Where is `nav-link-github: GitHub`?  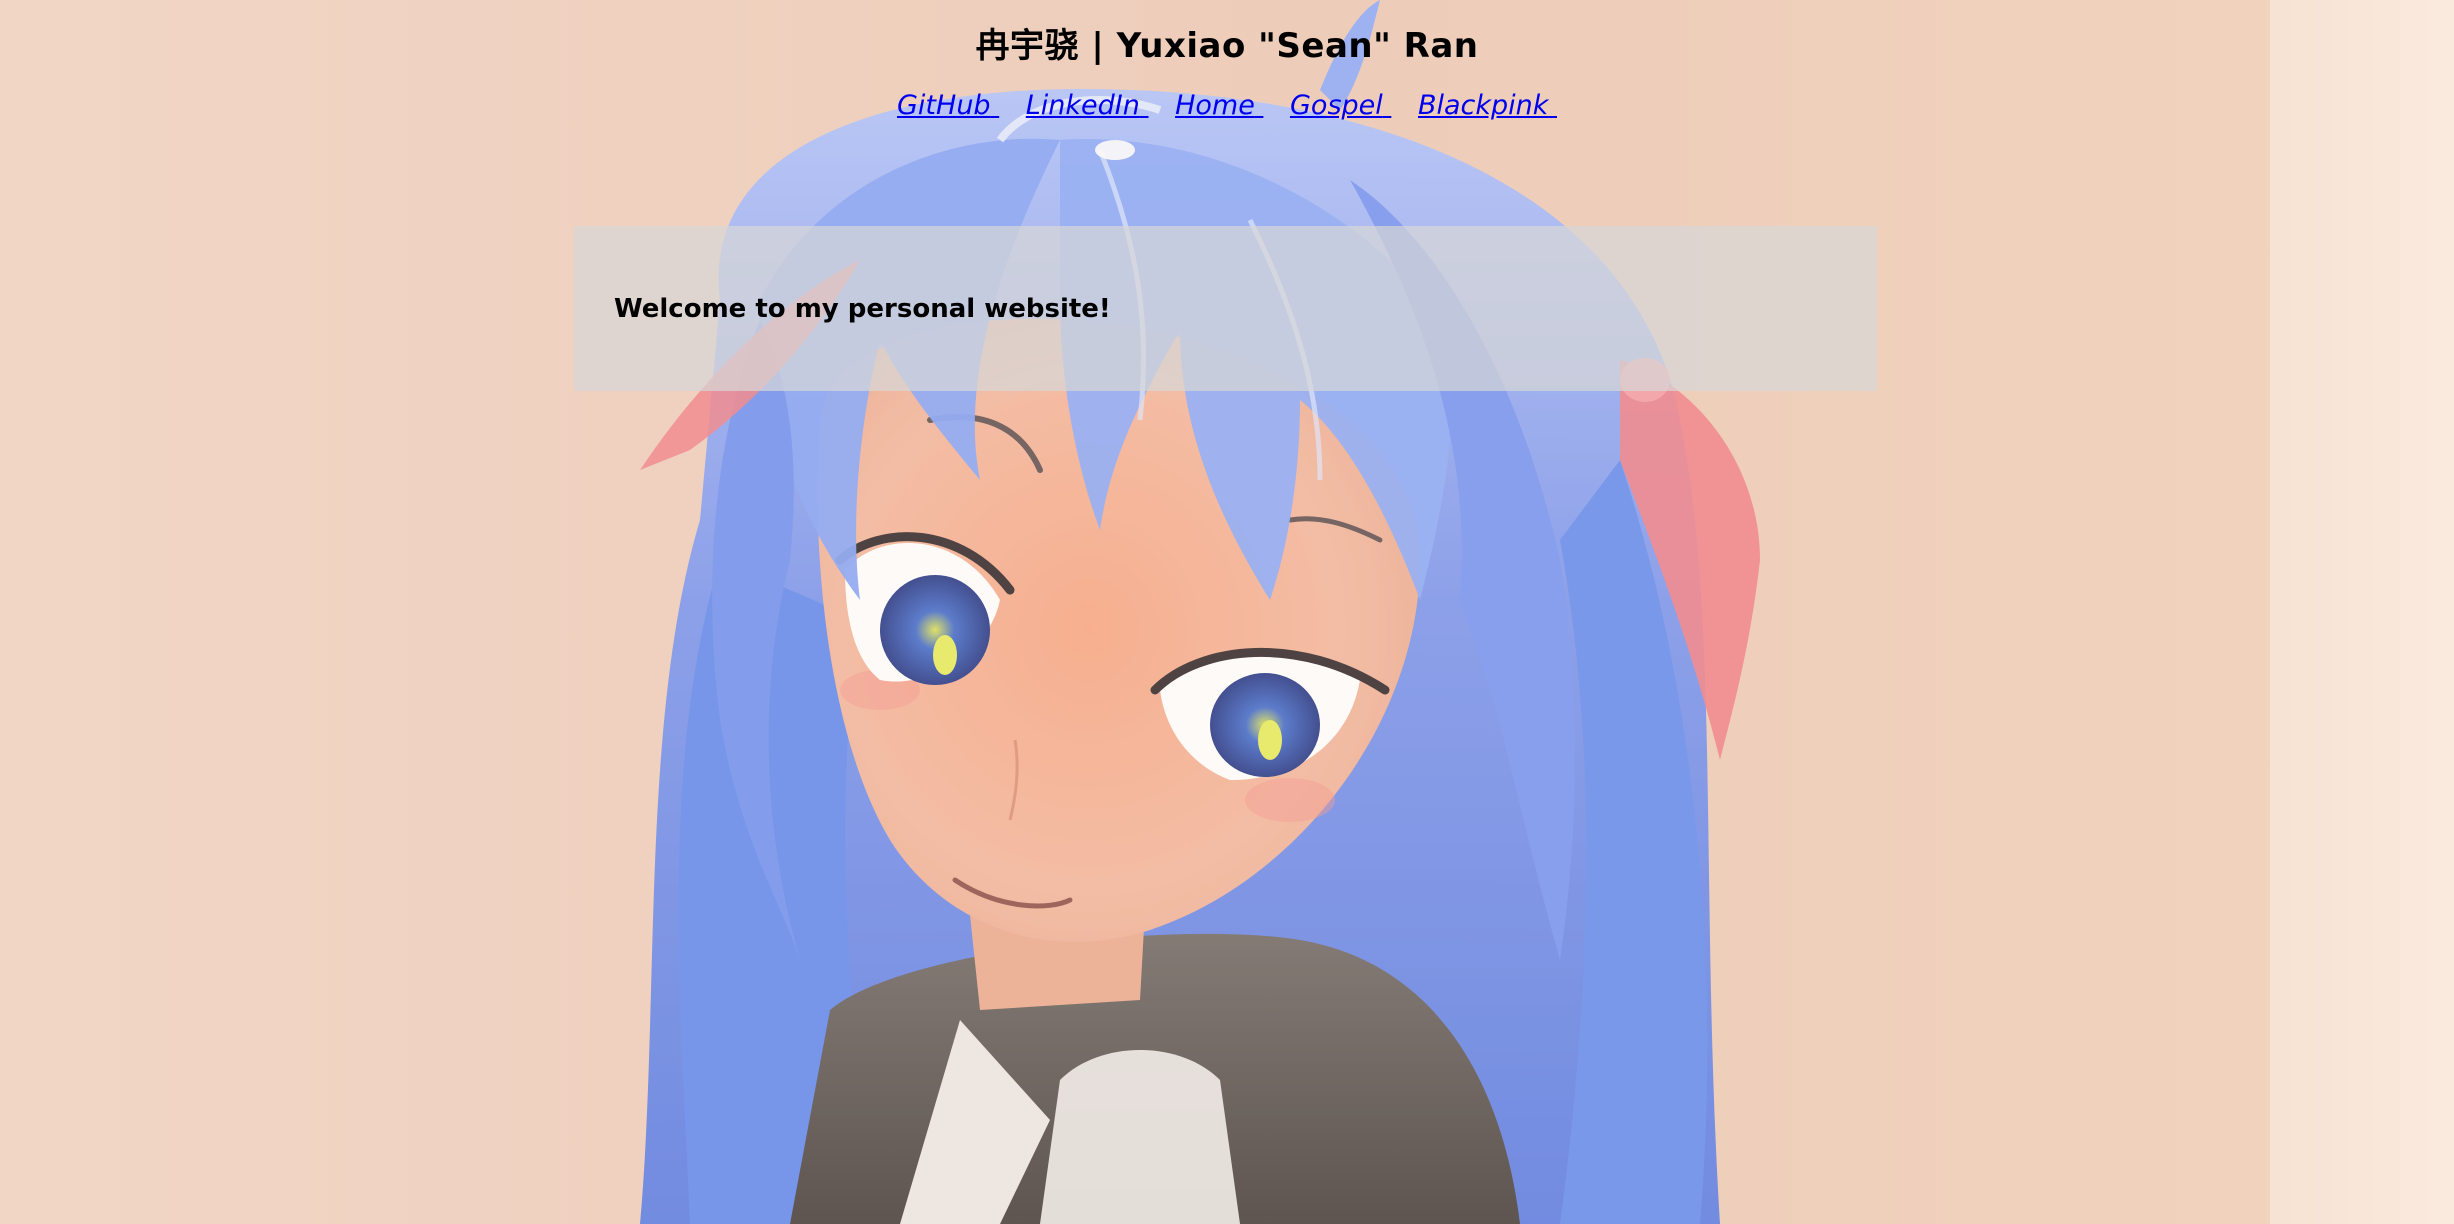 nav-link-github: GitHub is located at coordinates (948, 105).